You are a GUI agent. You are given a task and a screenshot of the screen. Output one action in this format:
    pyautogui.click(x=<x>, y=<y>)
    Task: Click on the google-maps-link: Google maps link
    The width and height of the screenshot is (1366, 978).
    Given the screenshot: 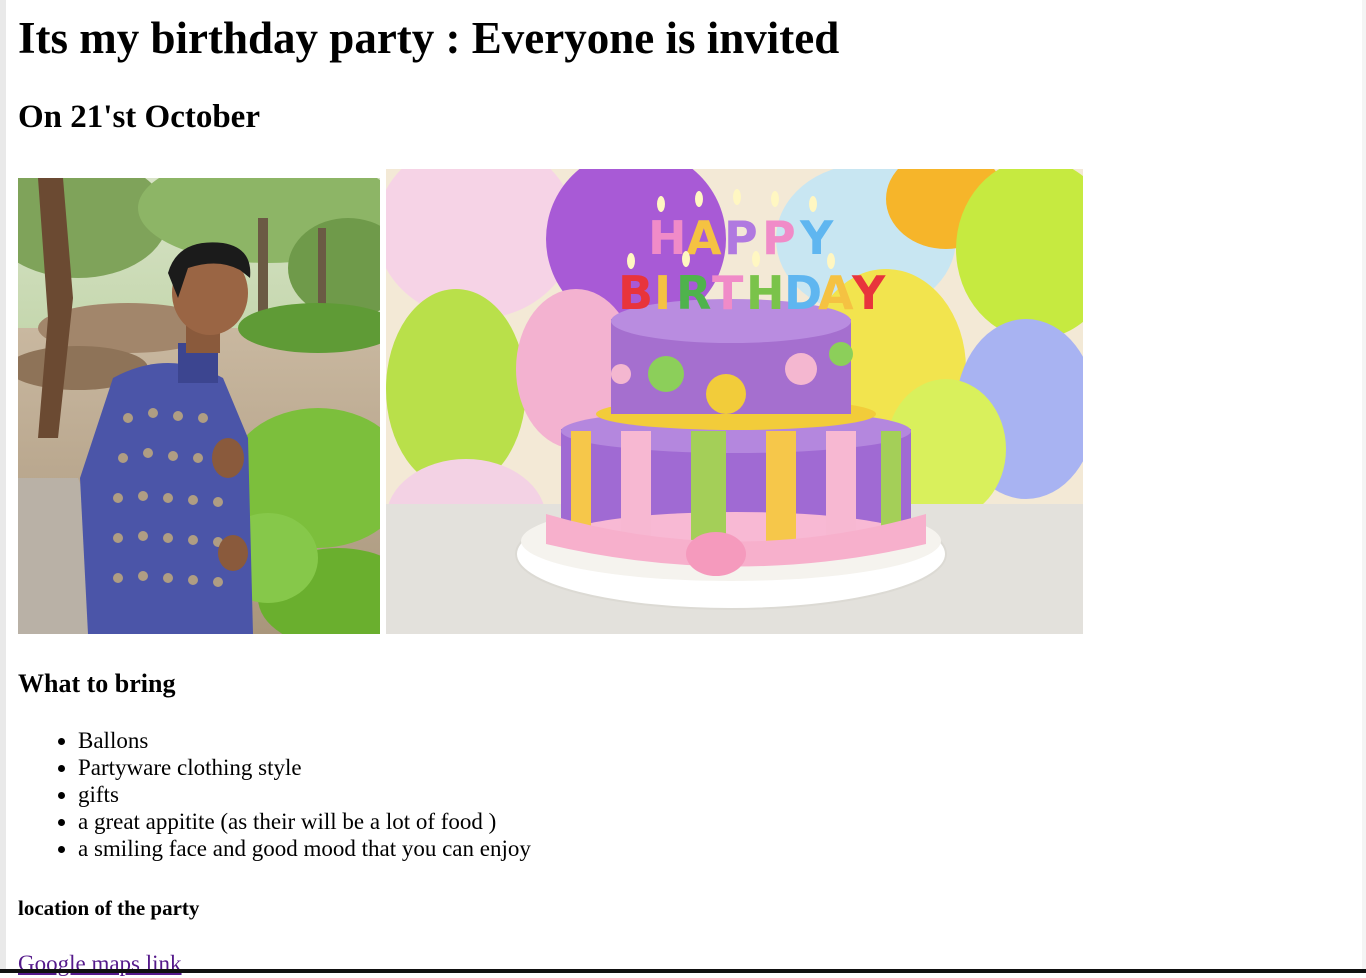 What is the action you would take?
    pyautogui.click(x=100, y=964)
    